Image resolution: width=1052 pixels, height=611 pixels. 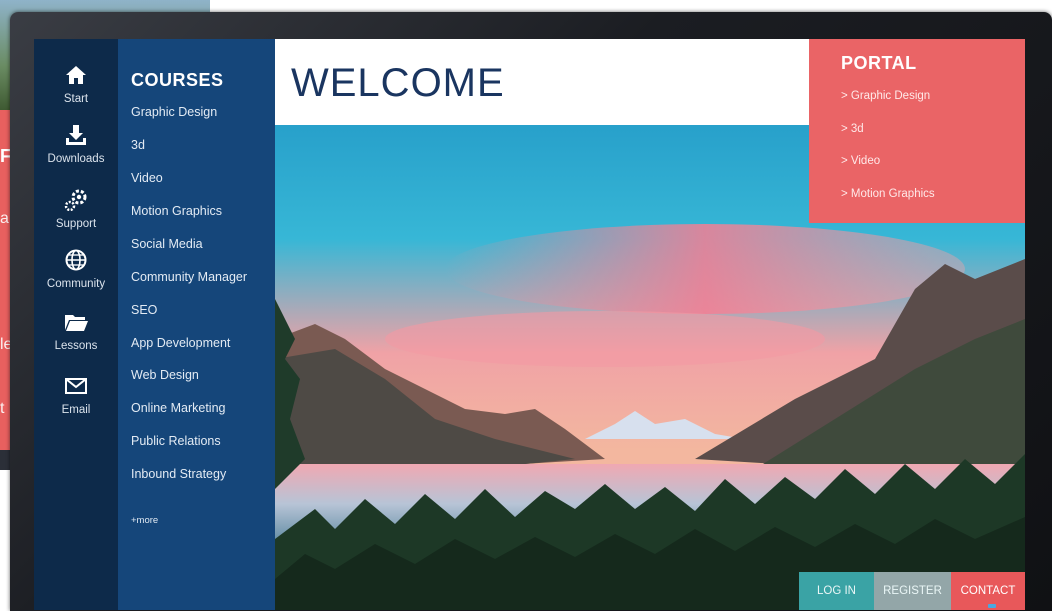 I want to click on welcome-banner: WELCOME, so click(x=542, y=82).